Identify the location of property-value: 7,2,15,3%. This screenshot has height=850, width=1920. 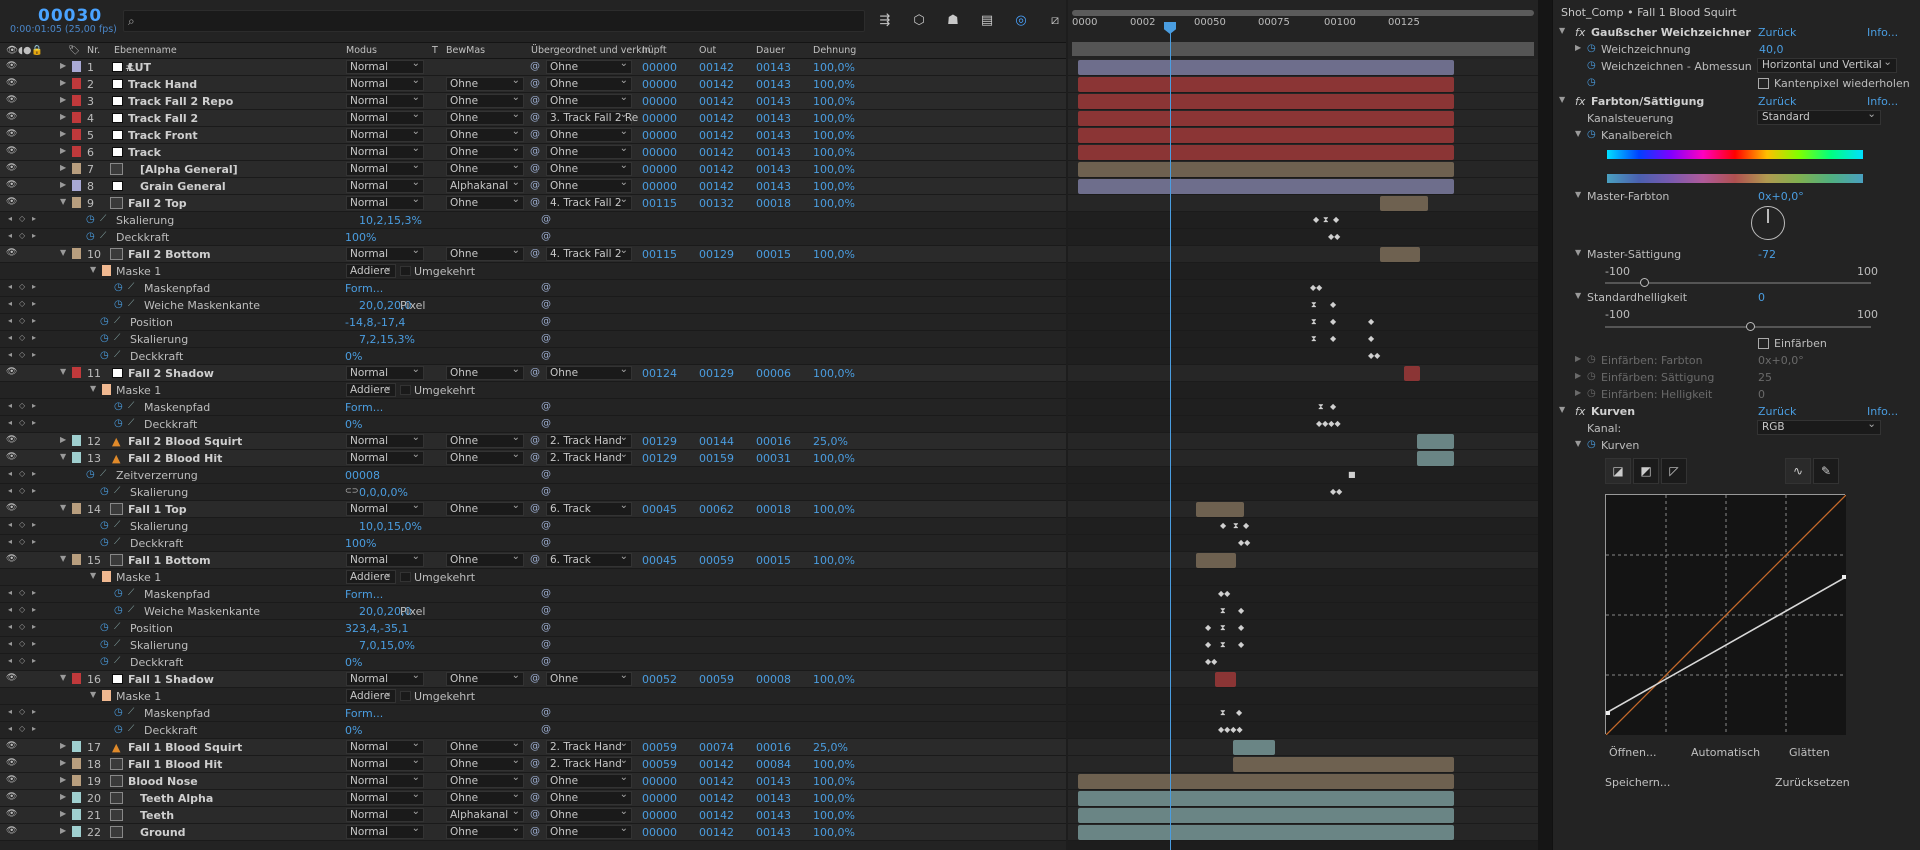
(387, 339).